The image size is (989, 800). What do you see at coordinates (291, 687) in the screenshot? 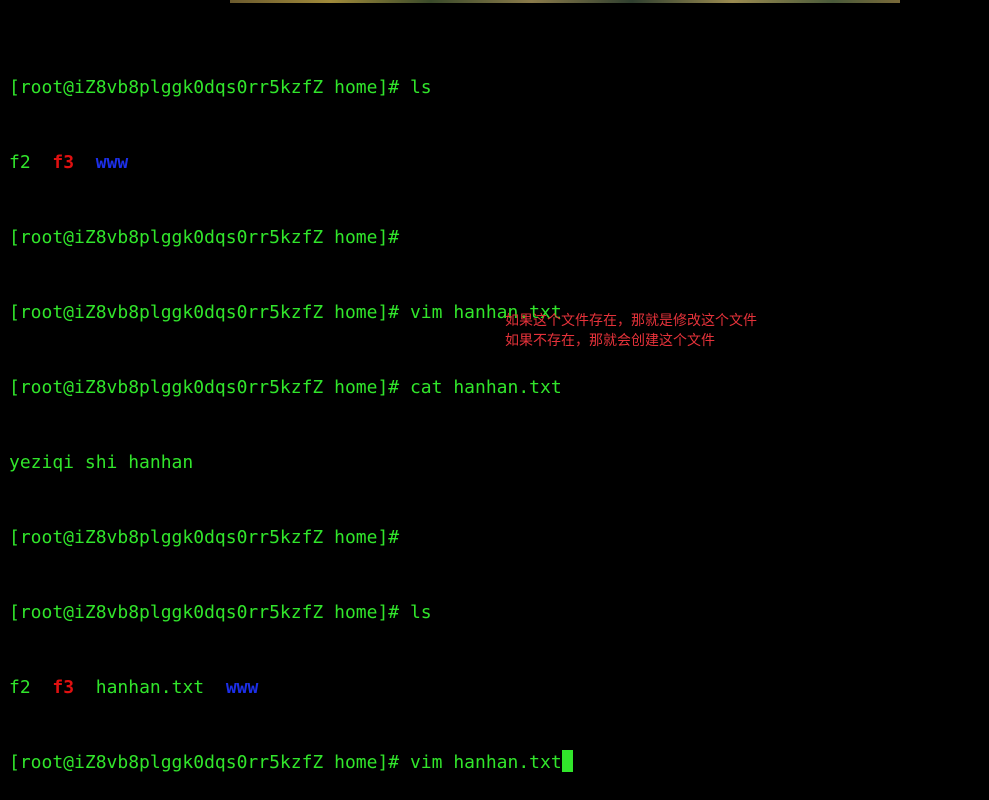
I see `terminal-line: f2 f3 hanhan.txt www` at bounding box center [291, 687].